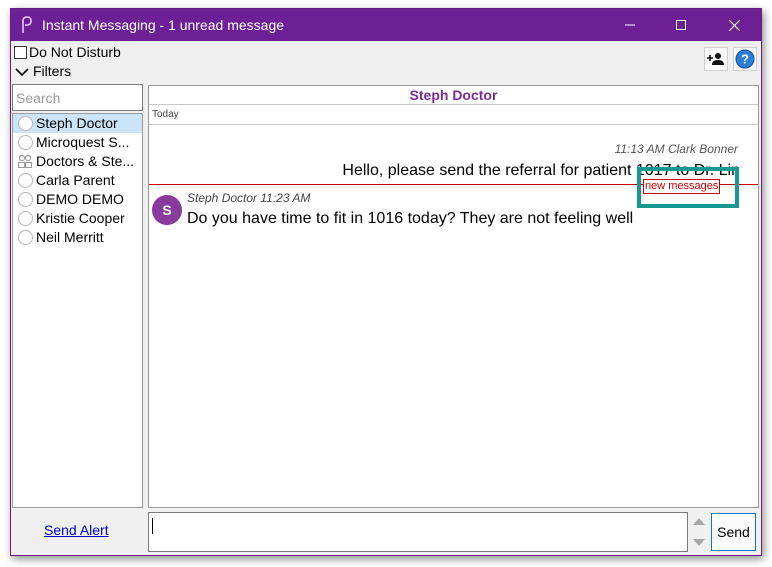 This screenshot has width=772, height=567. I want to click on avatar: S, so click(167, 210).